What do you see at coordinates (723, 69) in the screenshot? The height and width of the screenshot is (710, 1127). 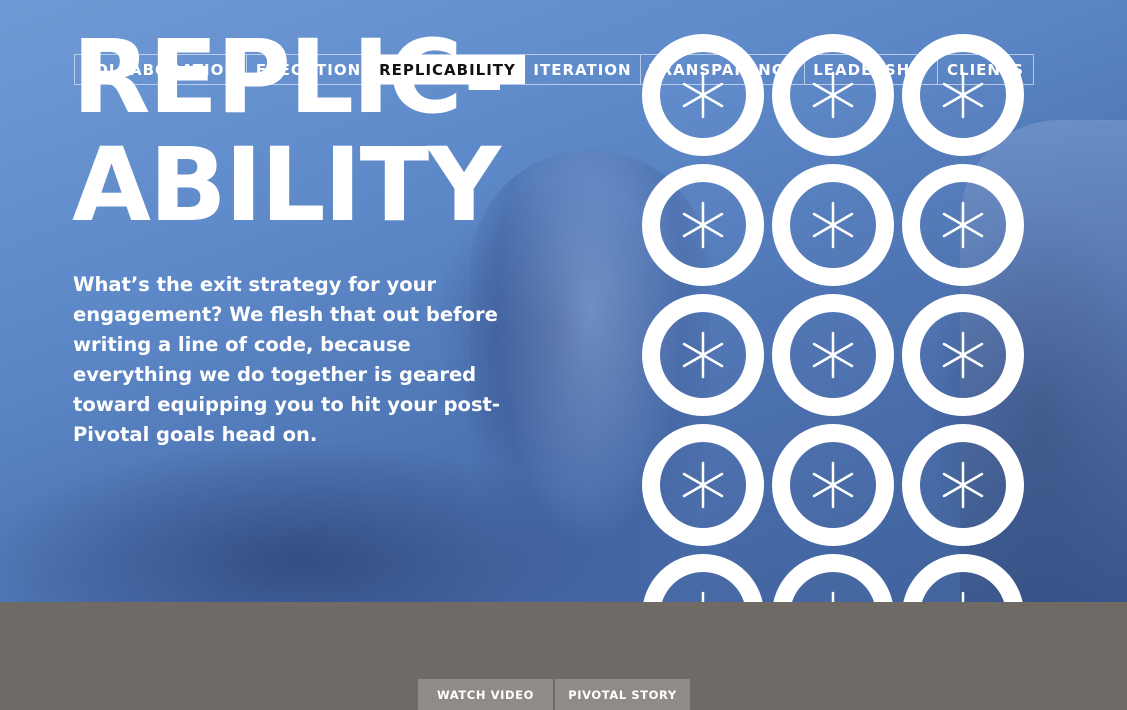 I see `nav-tab-transparency: TRANSPARENCY` at bounding box center [723, 69].